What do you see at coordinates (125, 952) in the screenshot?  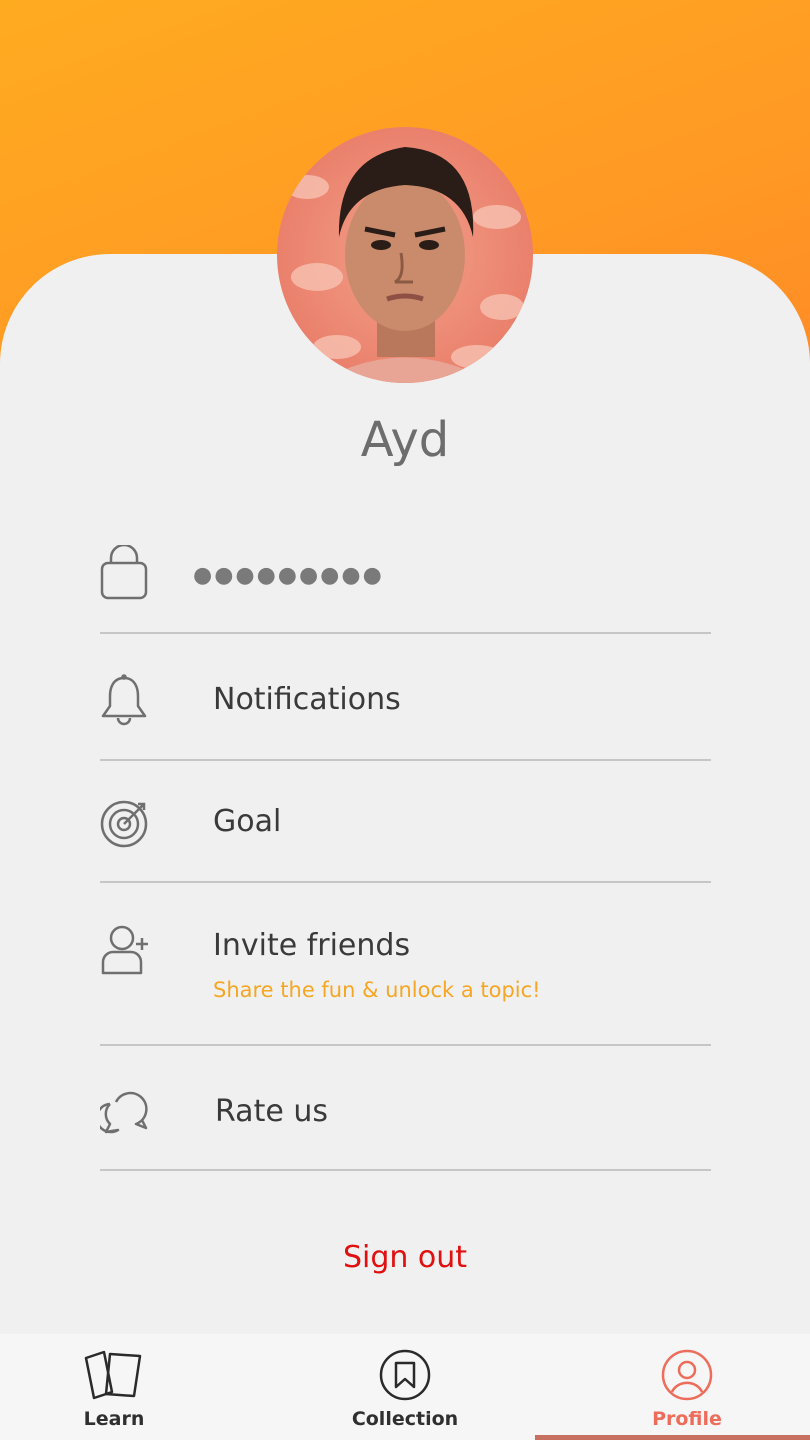 I see `add-user-icon` at bounding box center [125, 952].